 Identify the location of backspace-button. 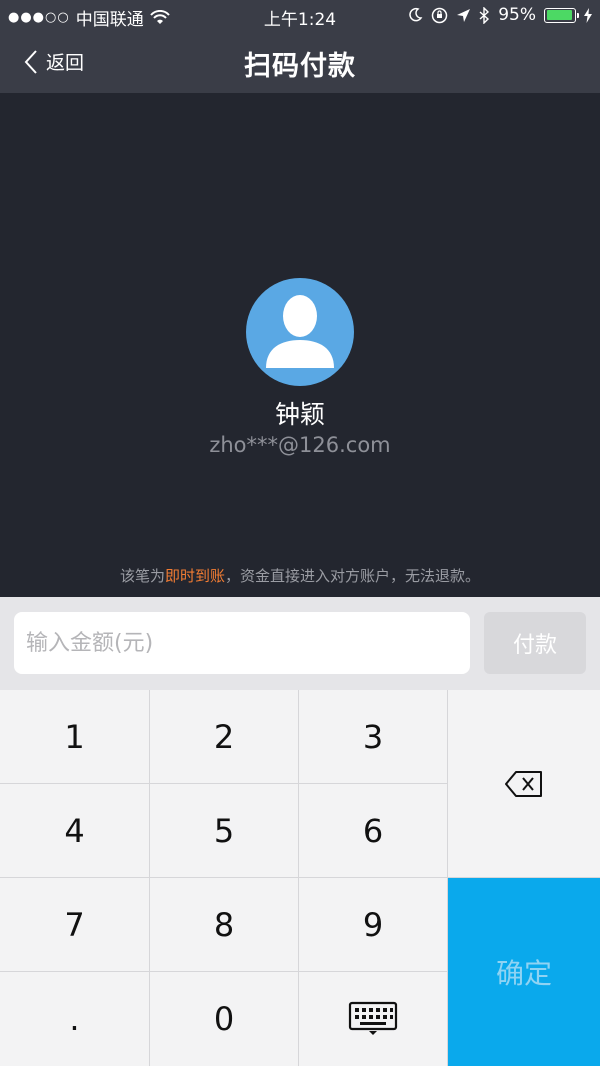
(524, 784).